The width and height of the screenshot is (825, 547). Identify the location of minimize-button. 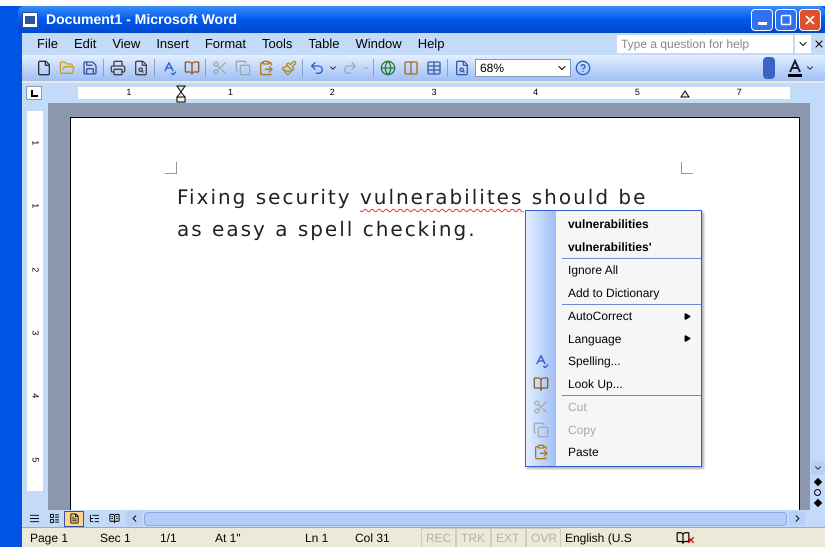
(762, 19).